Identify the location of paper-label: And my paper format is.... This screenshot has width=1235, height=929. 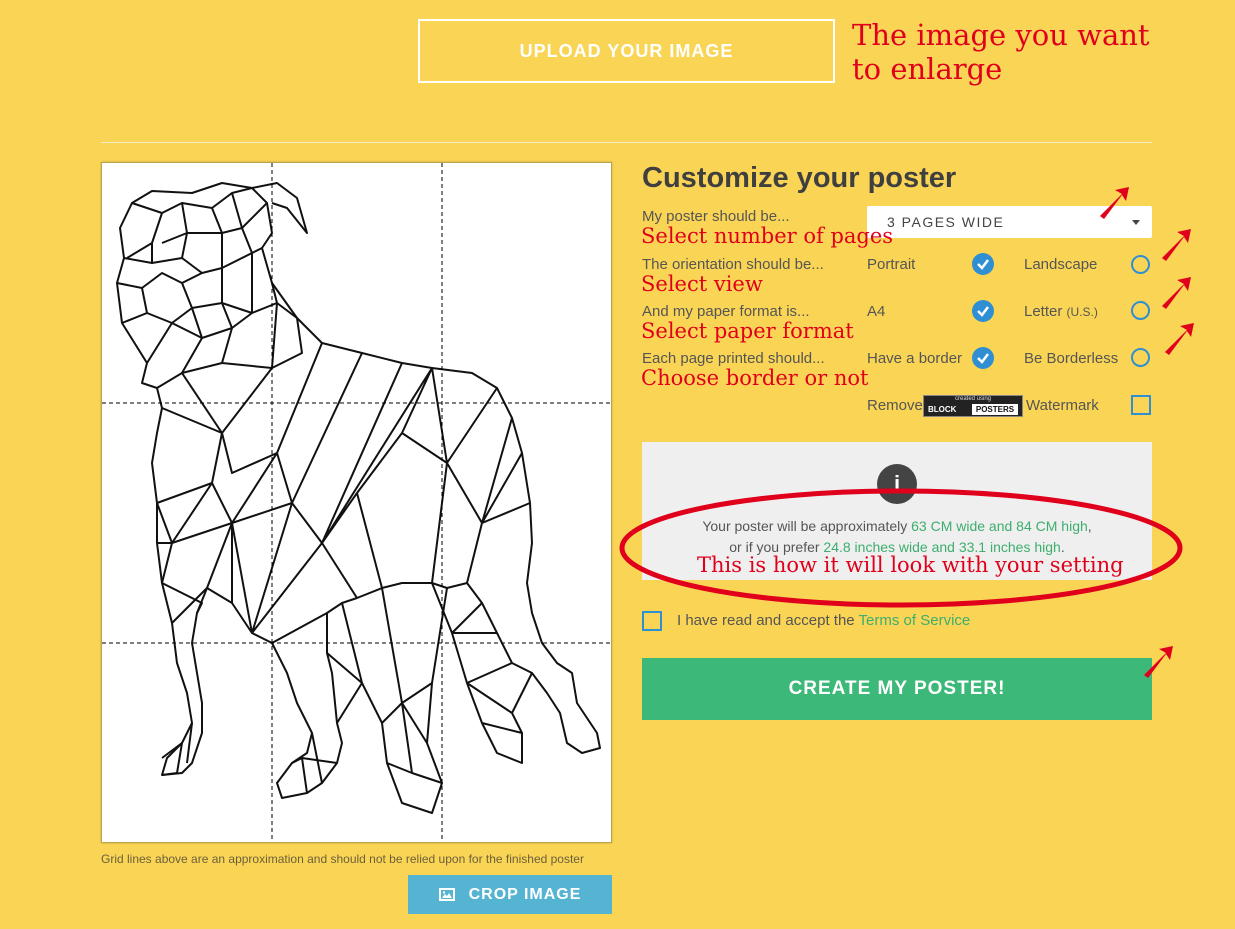
(726, 311).